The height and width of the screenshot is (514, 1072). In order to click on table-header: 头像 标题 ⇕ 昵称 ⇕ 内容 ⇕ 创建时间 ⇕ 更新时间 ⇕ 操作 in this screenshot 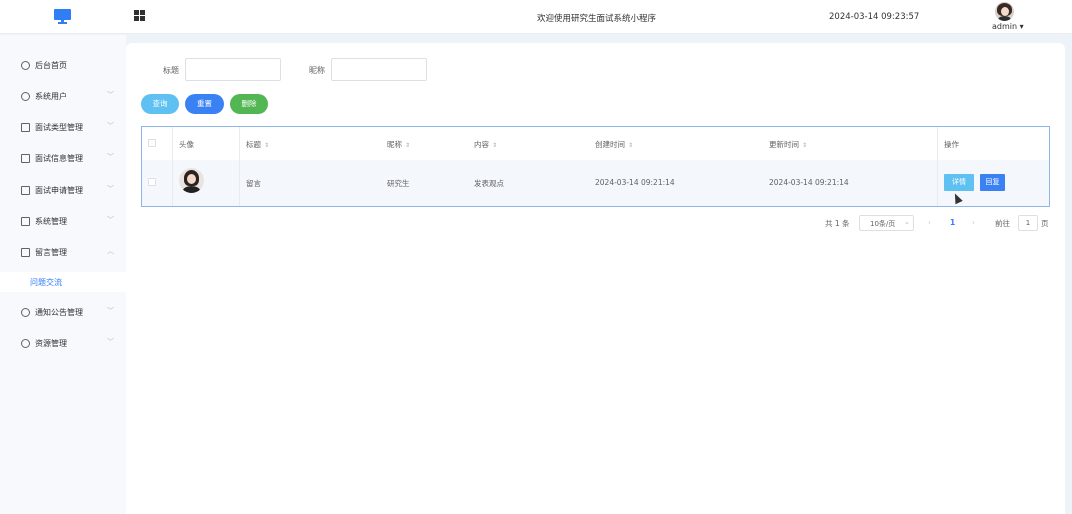, I will do `click(595, 143)`.